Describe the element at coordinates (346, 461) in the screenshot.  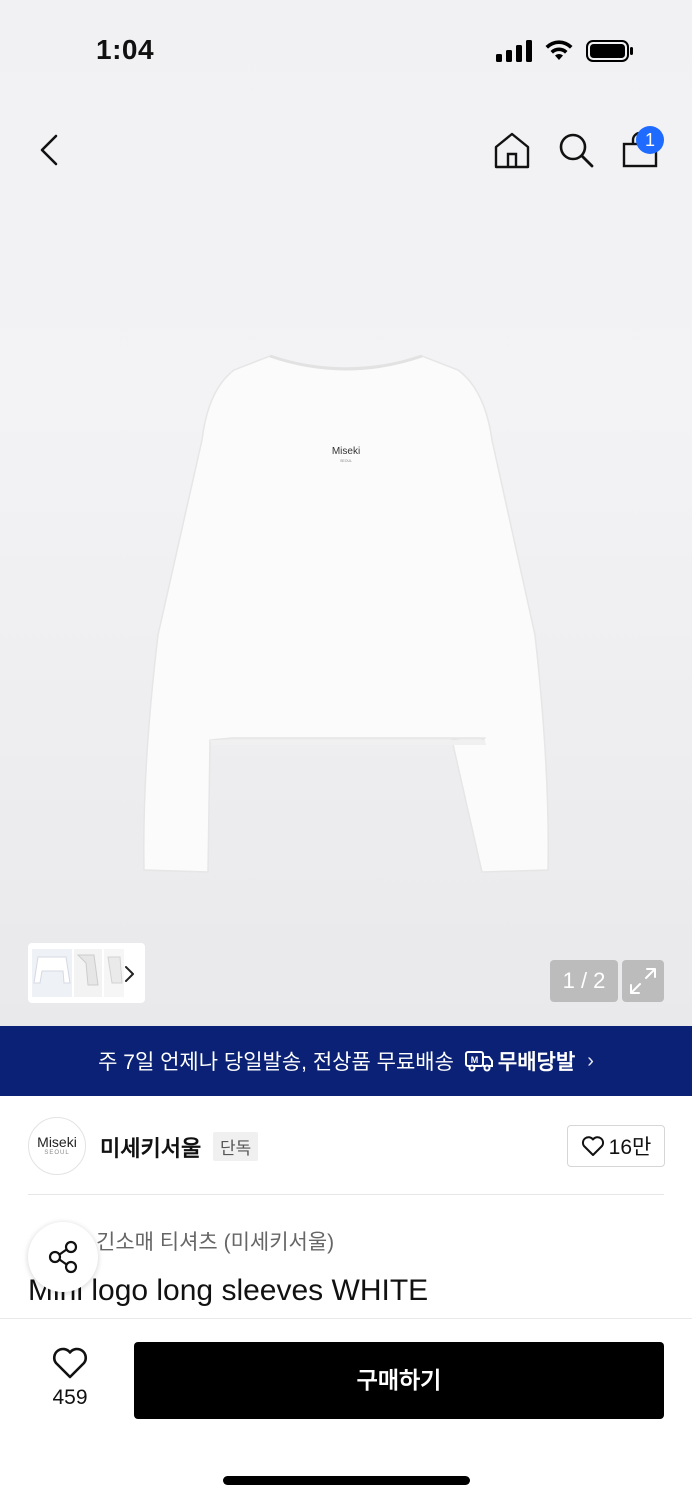
I see `shirt-print-sub: SEOUL` at that location.